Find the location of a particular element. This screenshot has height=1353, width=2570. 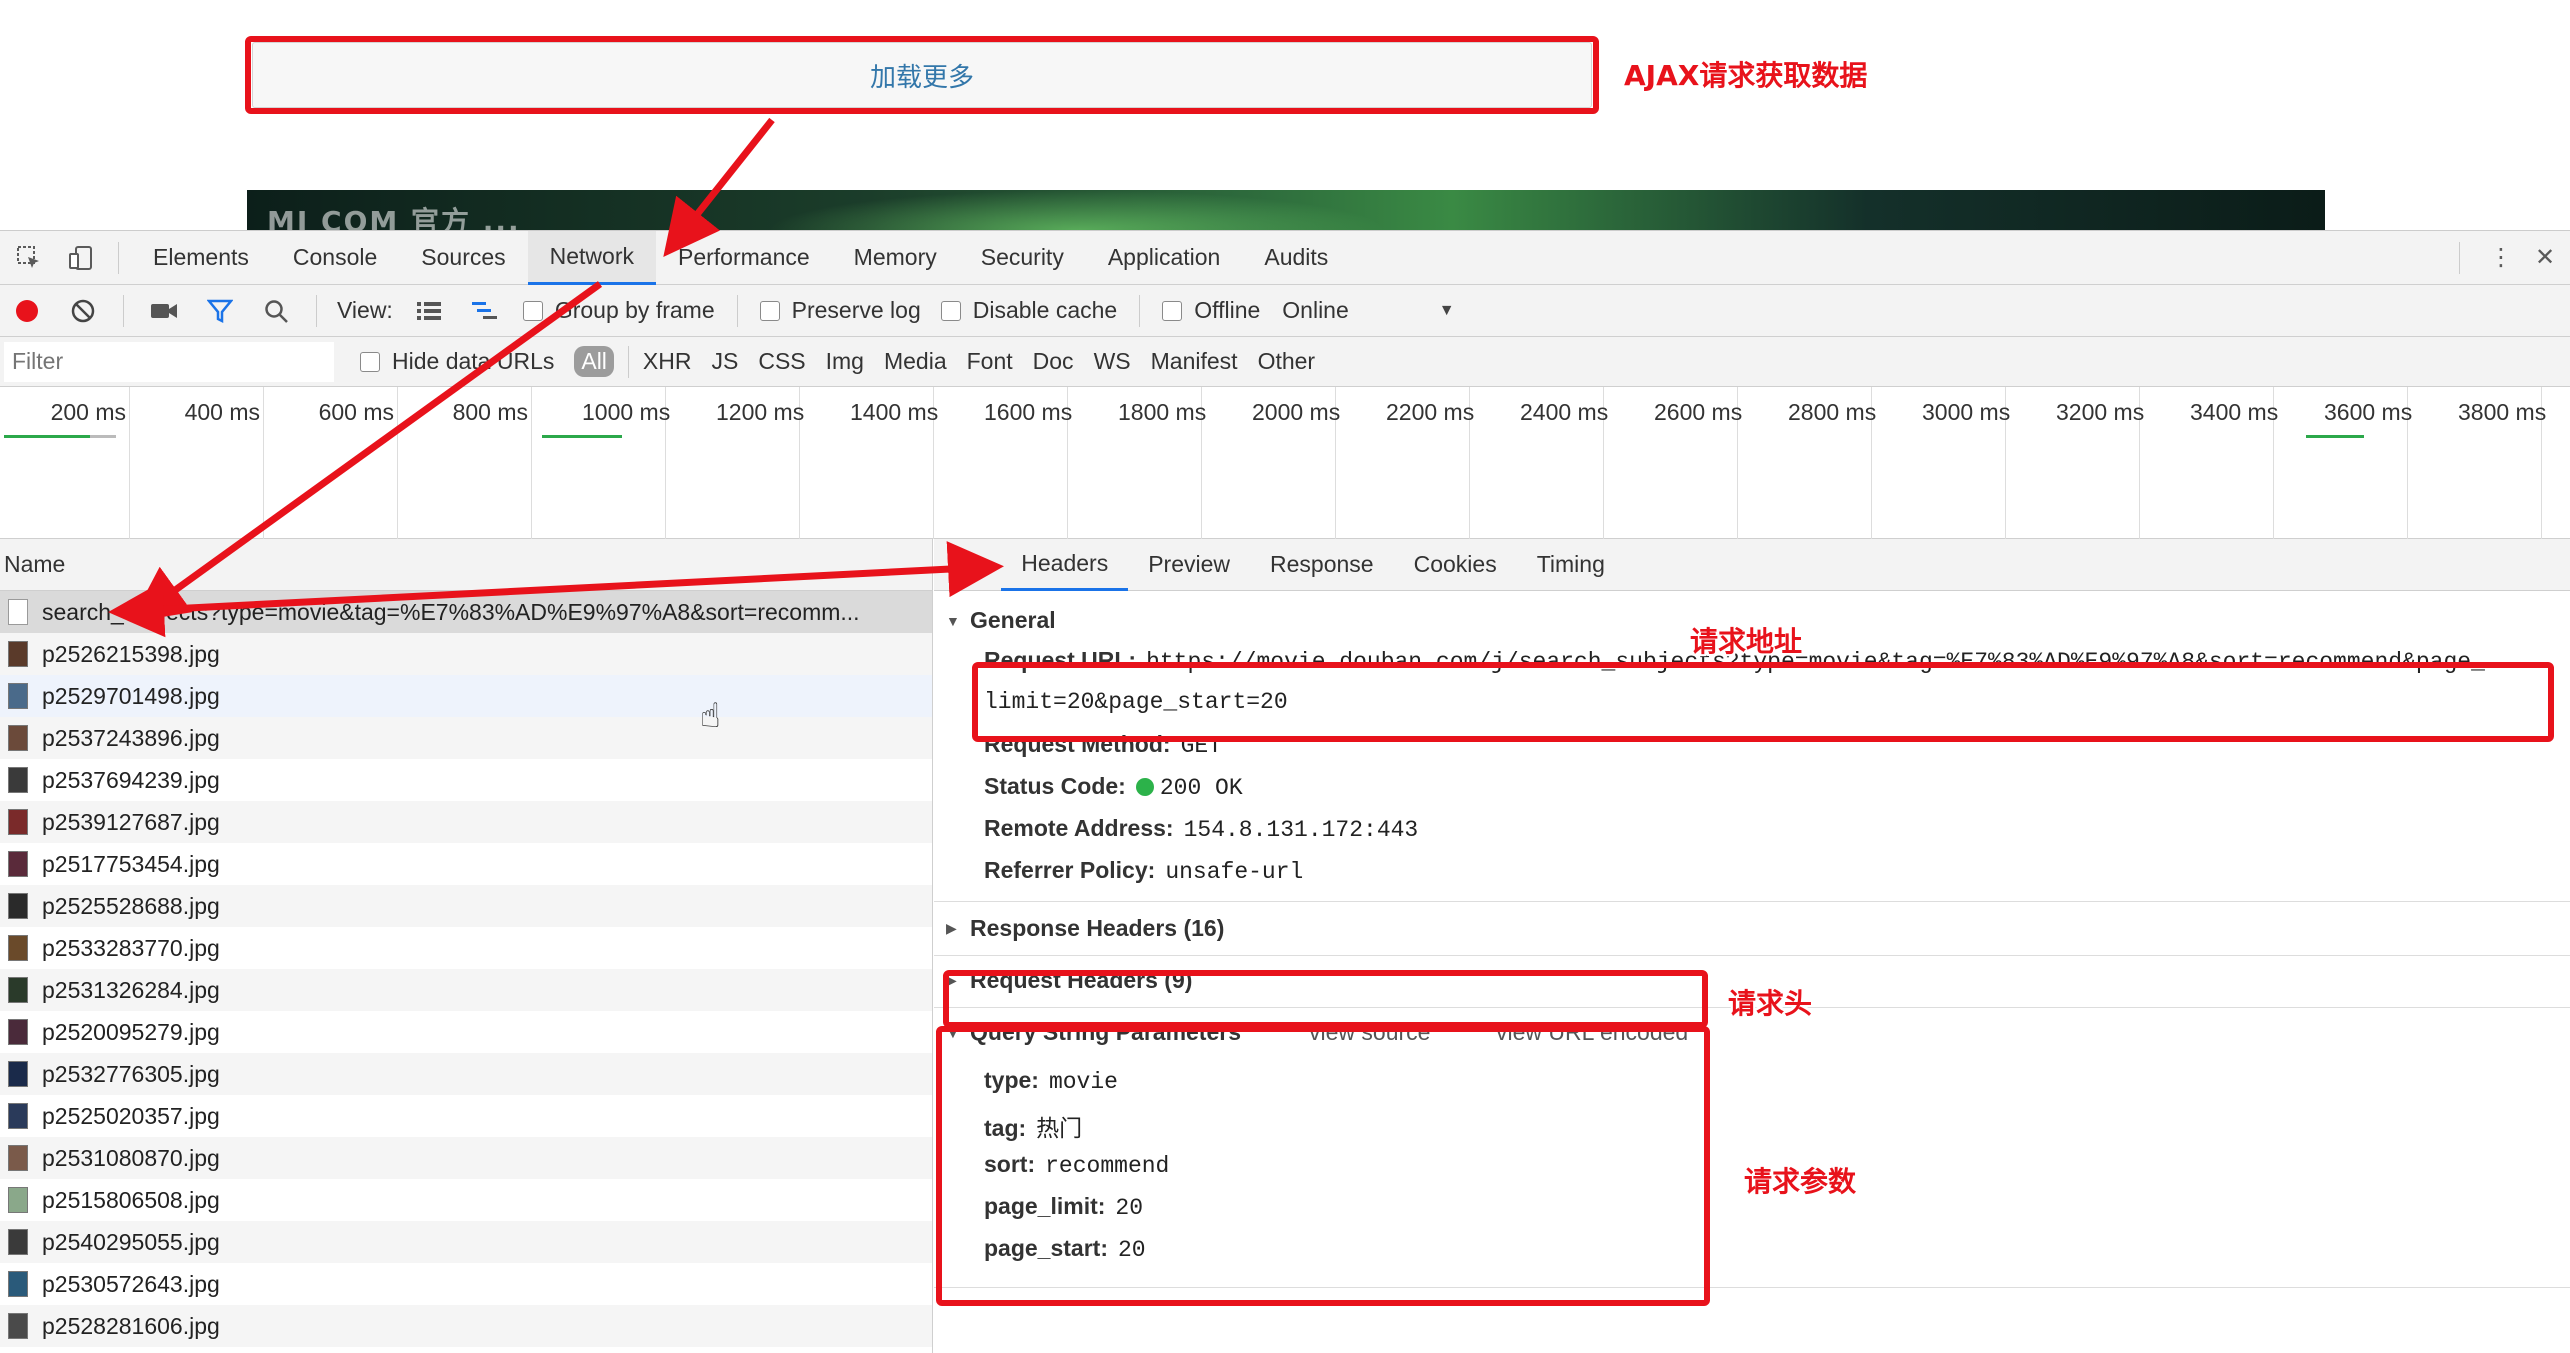

throttling-select: Online is located at coordinates (1315, 310).